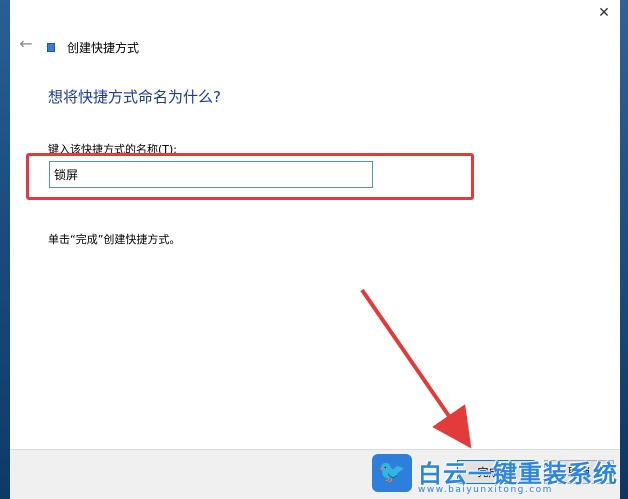  Describe the element at coordinates (624, 249) in the screenshot. I see `desktop-background-right` at that location.